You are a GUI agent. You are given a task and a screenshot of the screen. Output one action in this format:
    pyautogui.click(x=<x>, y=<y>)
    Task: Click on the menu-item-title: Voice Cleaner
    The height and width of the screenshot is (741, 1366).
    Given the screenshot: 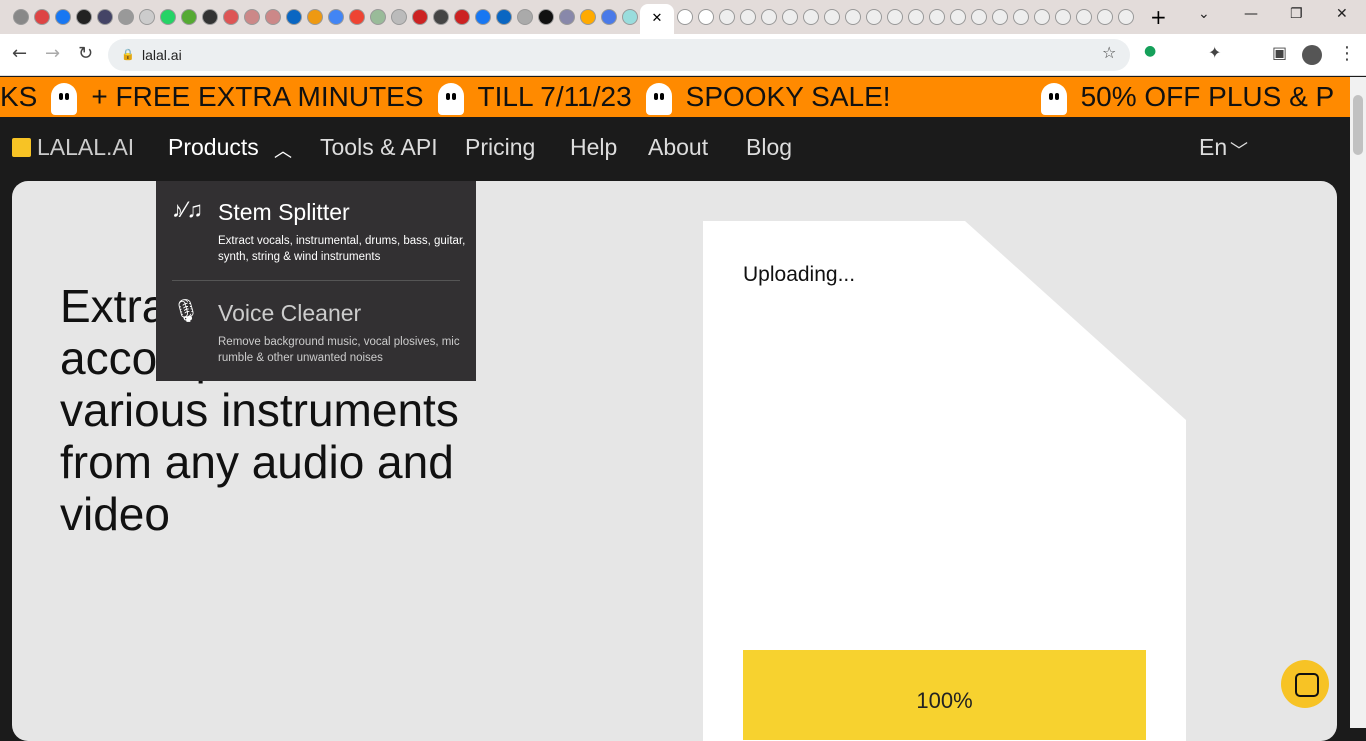 What is the action you would take?
    pyautogui.click(x=290, y=313)
    